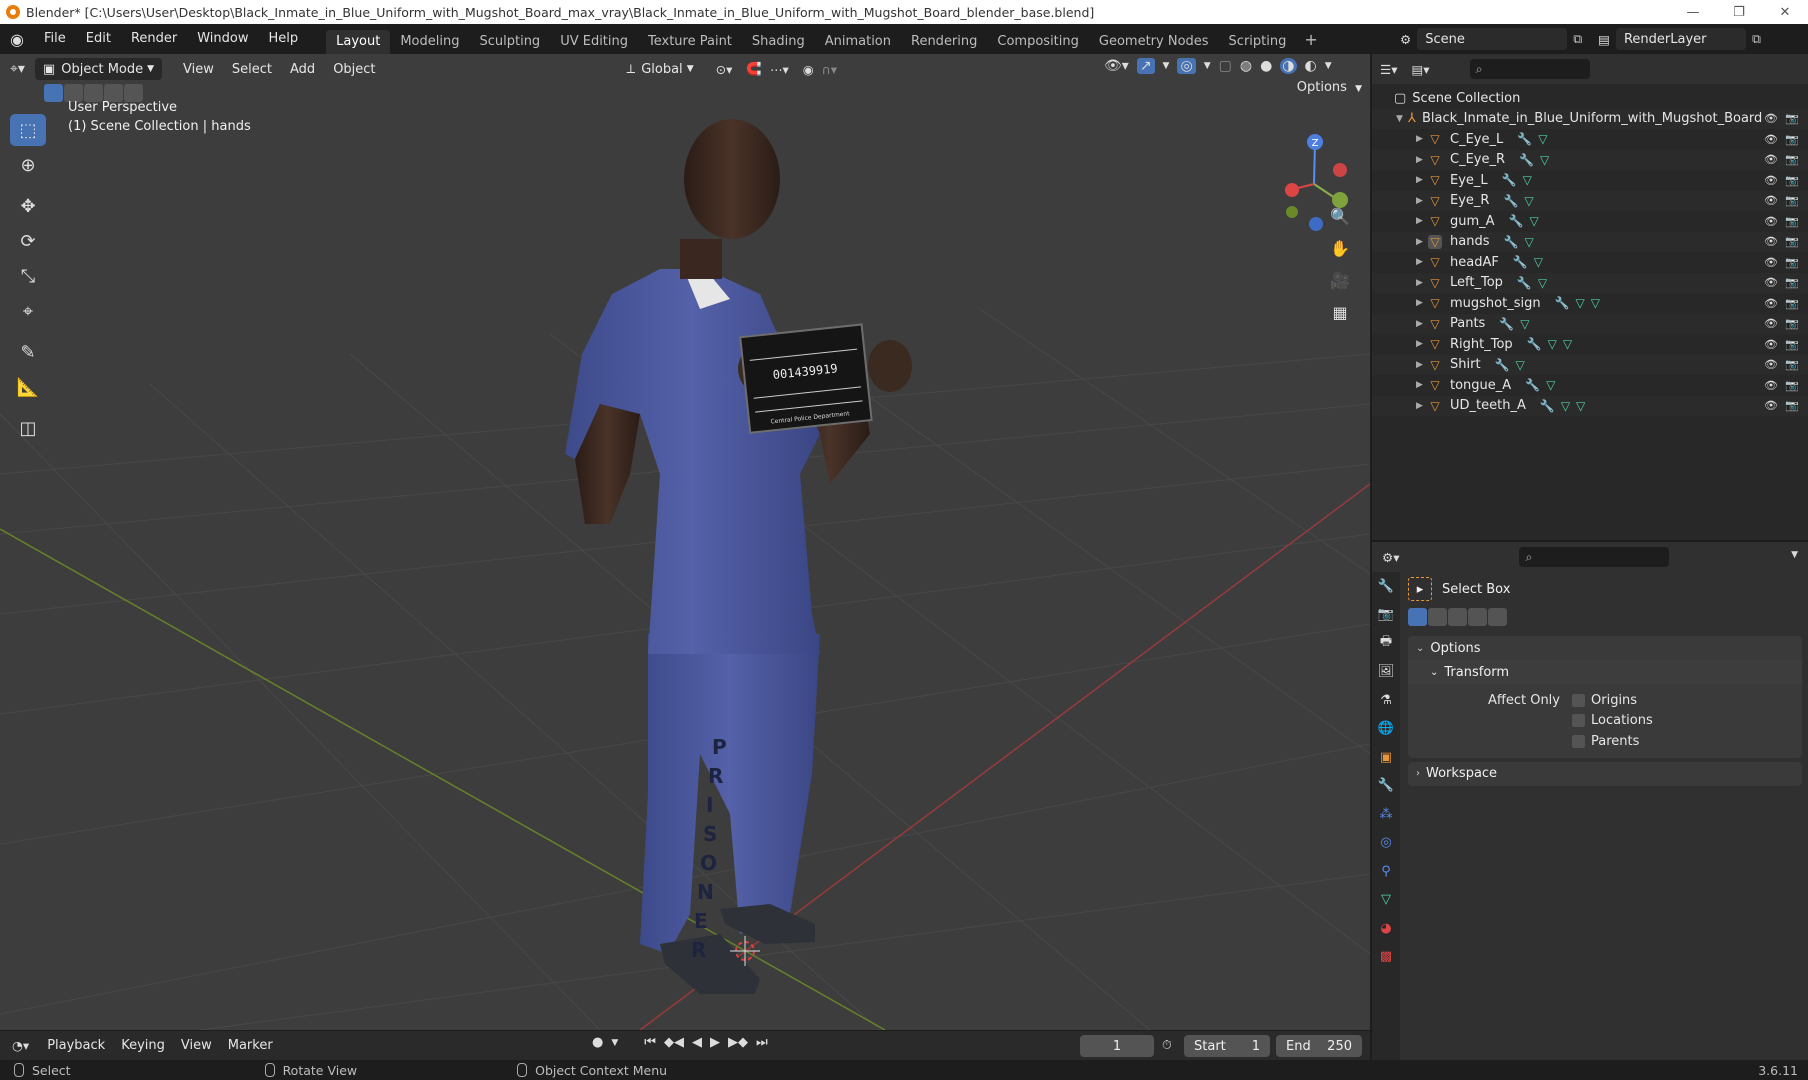  I want to click on solid-shading-icon: ●, so click(1266, 66).